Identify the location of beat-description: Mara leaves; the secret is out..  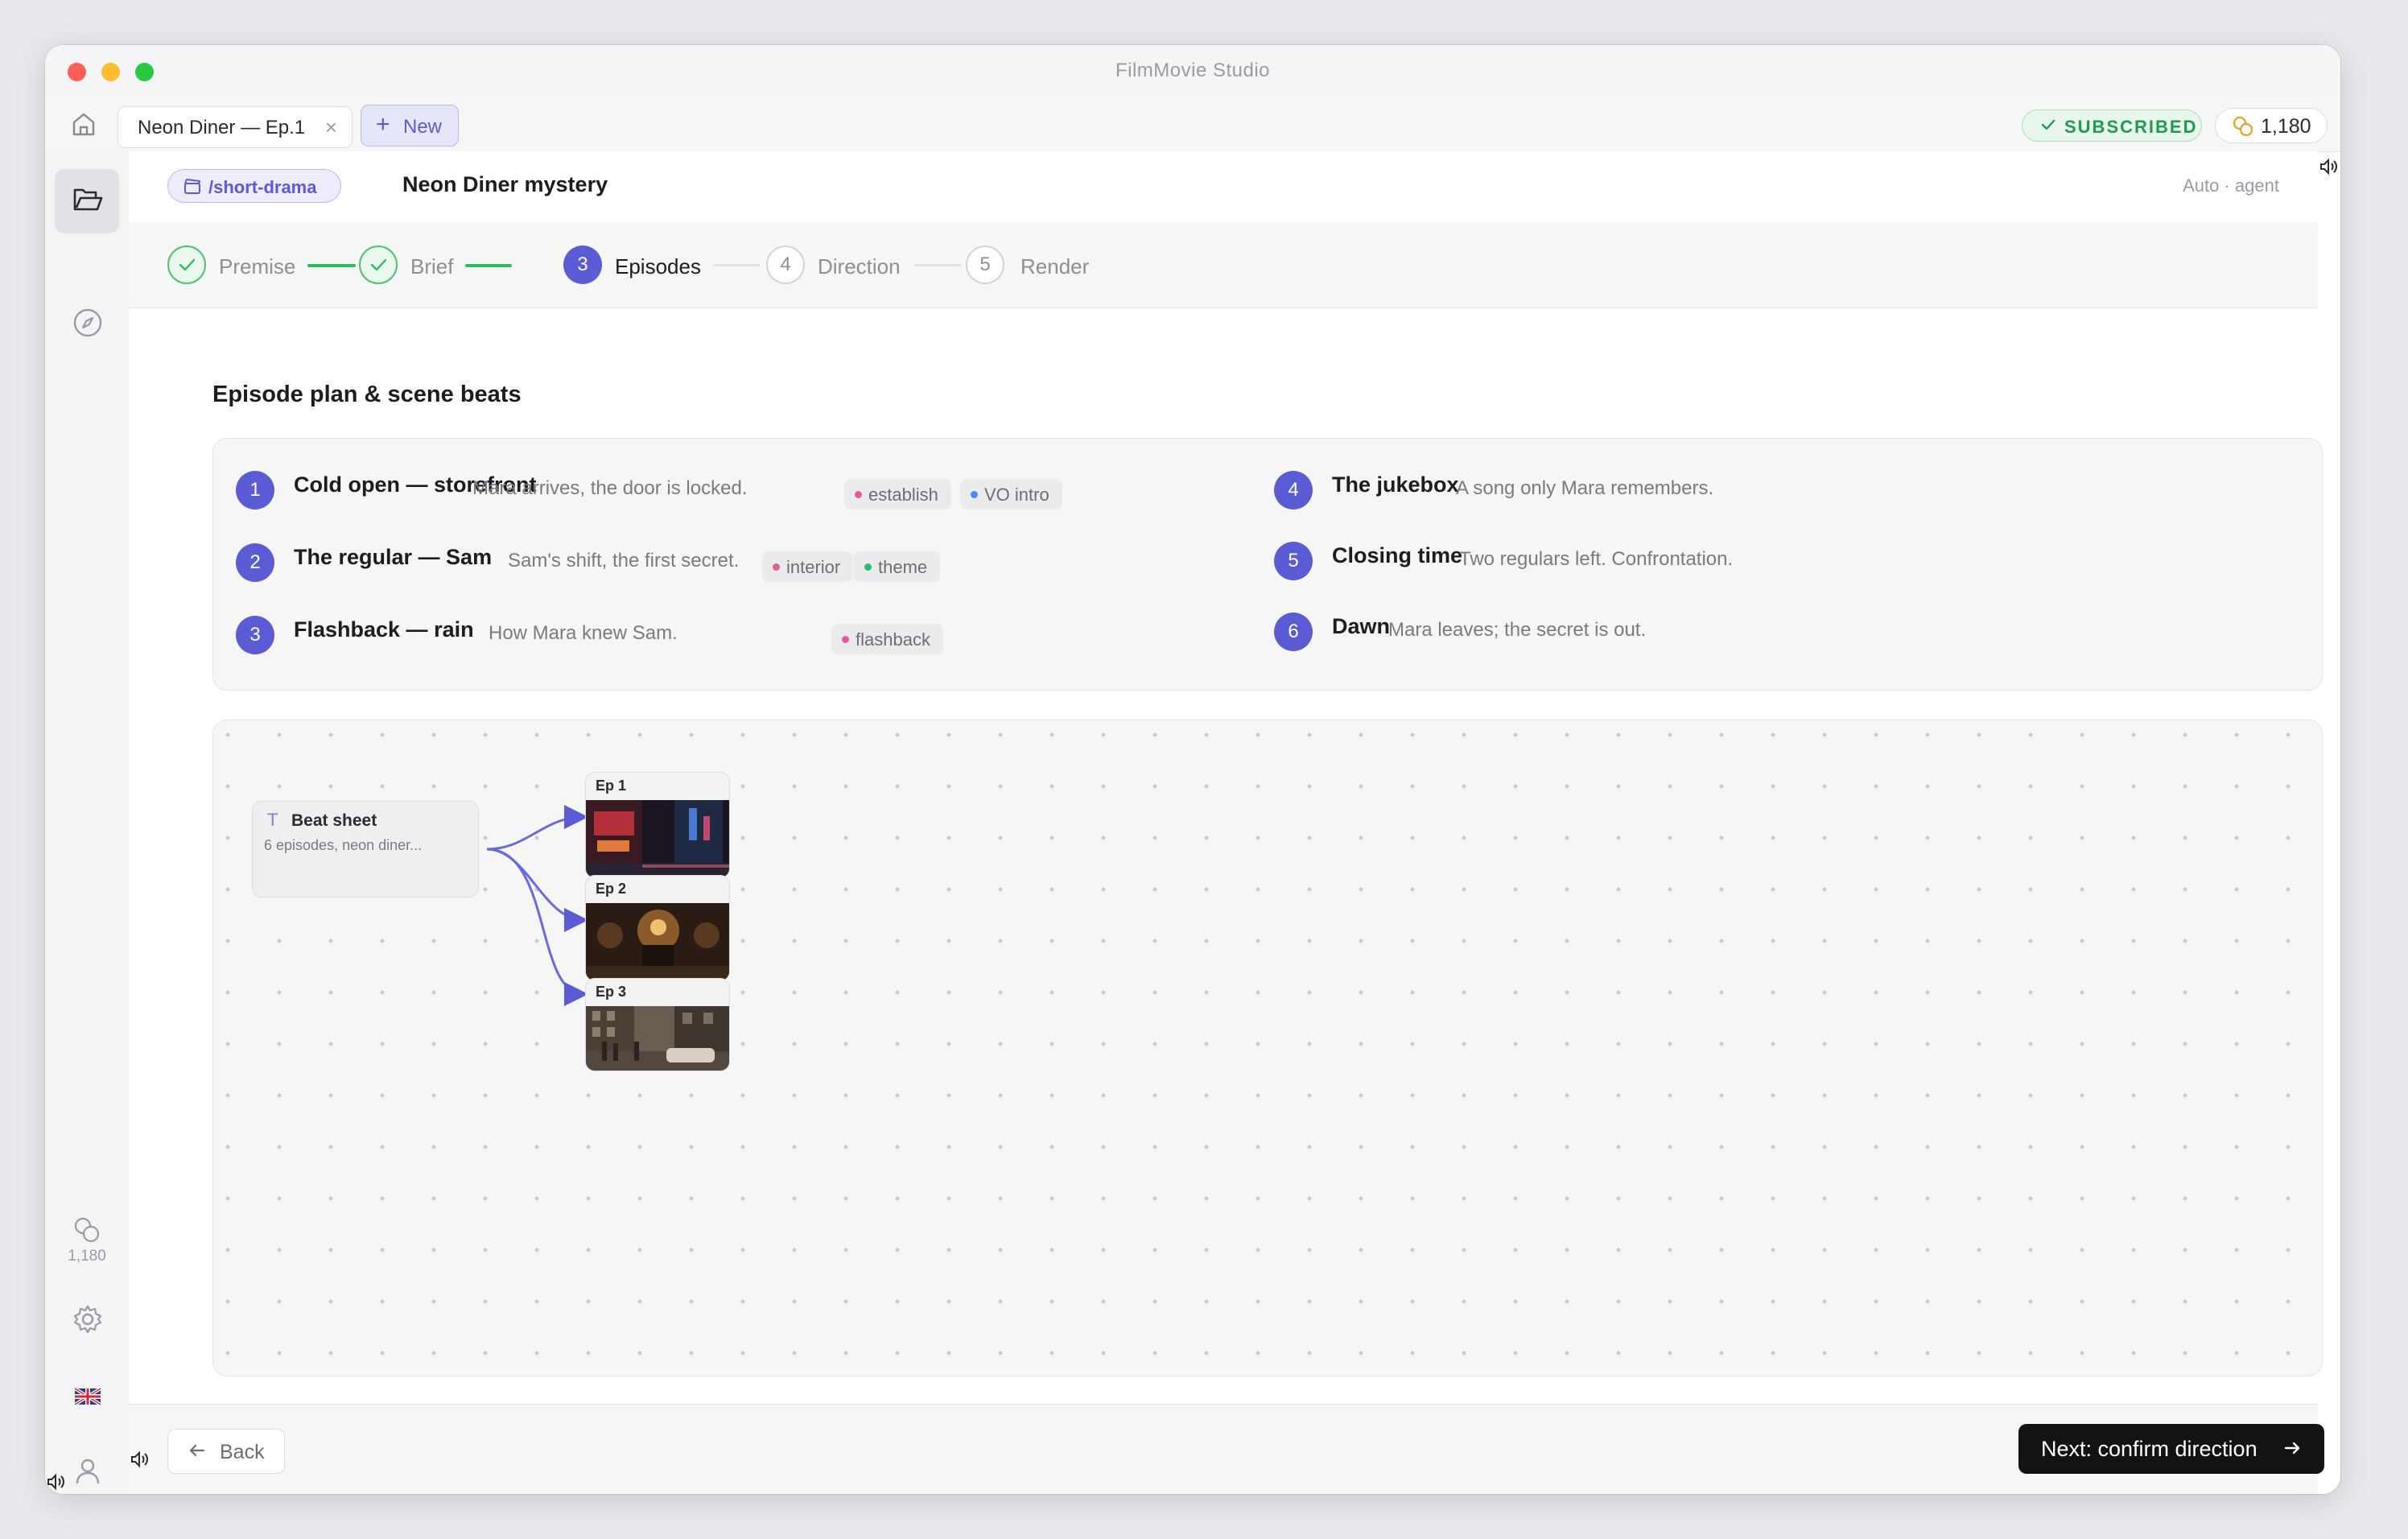
(1517, 630).